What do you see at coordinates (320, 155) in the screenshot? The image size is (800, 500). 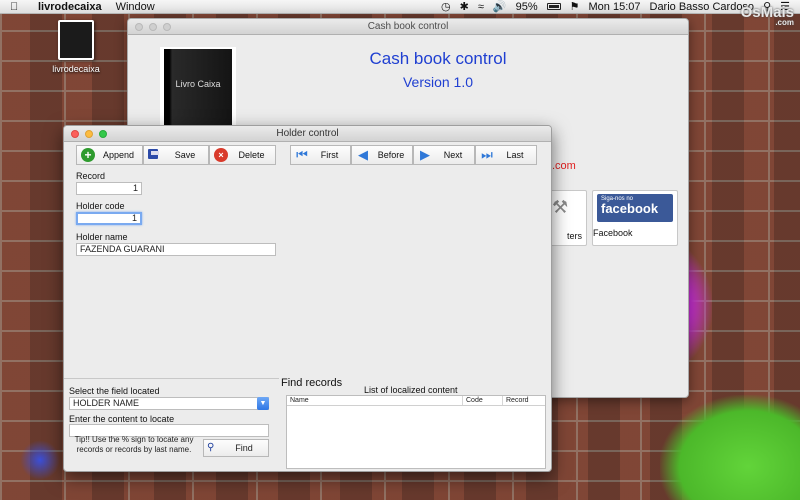 I see `first-button: ⏮ First` at bounding box center [320, 155].